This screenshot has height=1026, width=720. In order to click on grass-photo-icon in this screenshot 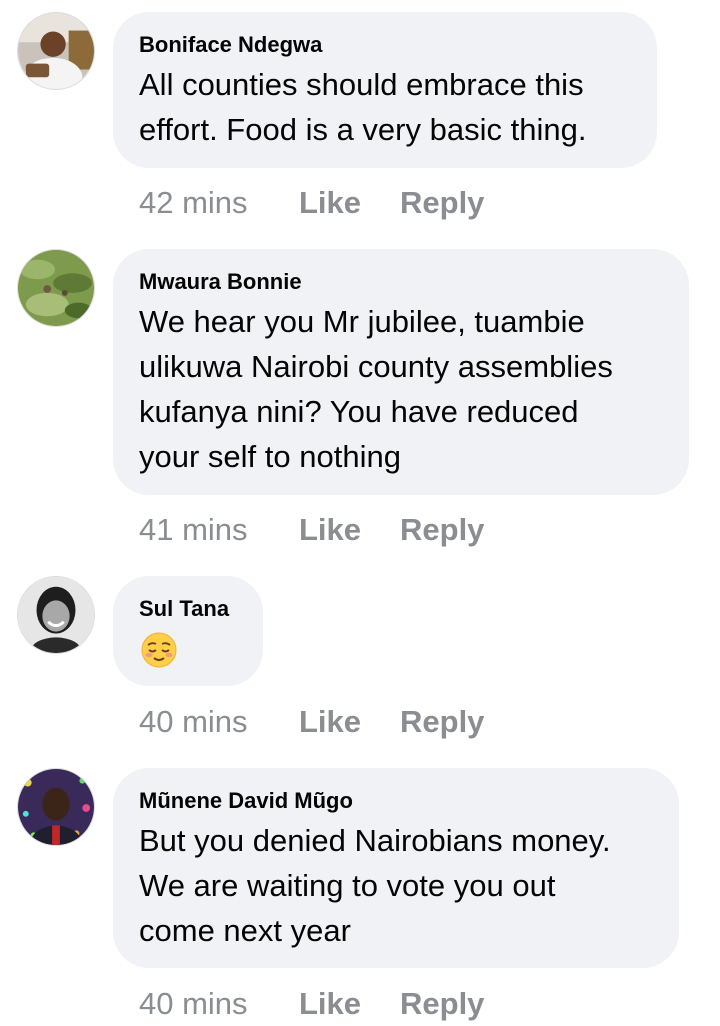, I will do `click(56, 288)`.